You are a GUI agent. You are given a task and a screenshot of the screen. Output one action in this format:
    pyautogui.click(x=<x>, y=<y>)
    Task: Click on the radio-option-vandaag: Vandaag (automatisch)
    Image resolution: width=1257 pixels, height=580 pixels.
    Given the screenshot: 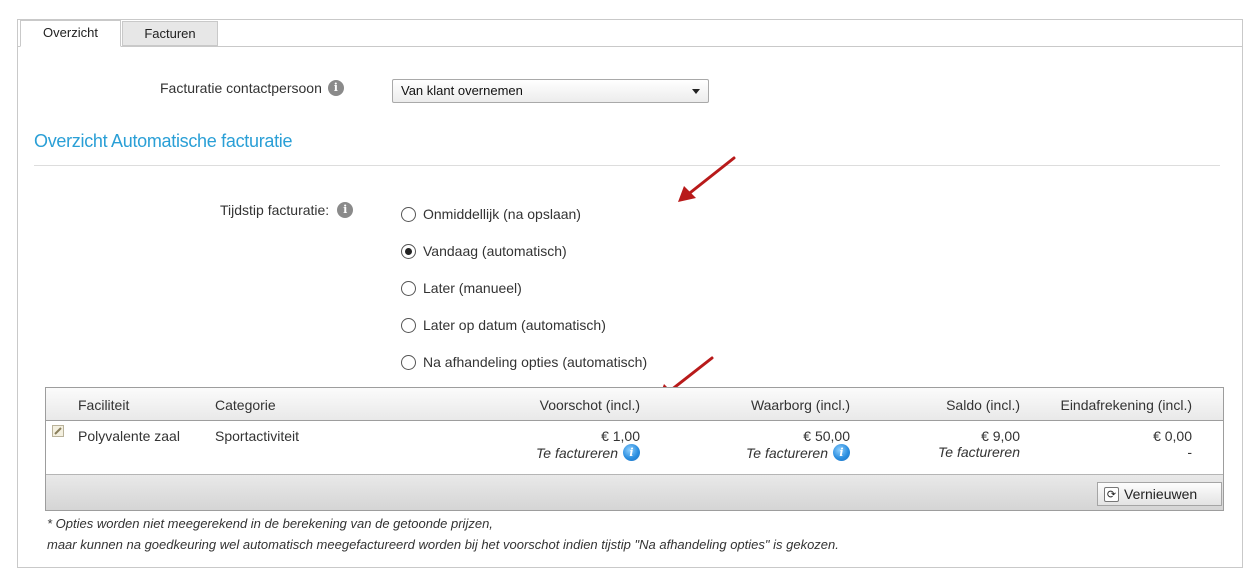 What is the action you would take?
    pyautogui.click(x=484, y=251)
    